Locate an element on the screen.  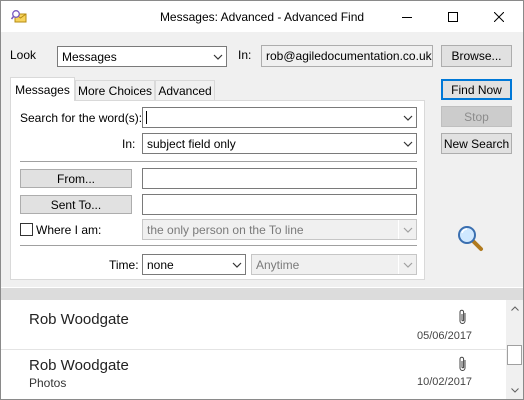
look-dropdown: Messages is located at coordinates (142, 56).